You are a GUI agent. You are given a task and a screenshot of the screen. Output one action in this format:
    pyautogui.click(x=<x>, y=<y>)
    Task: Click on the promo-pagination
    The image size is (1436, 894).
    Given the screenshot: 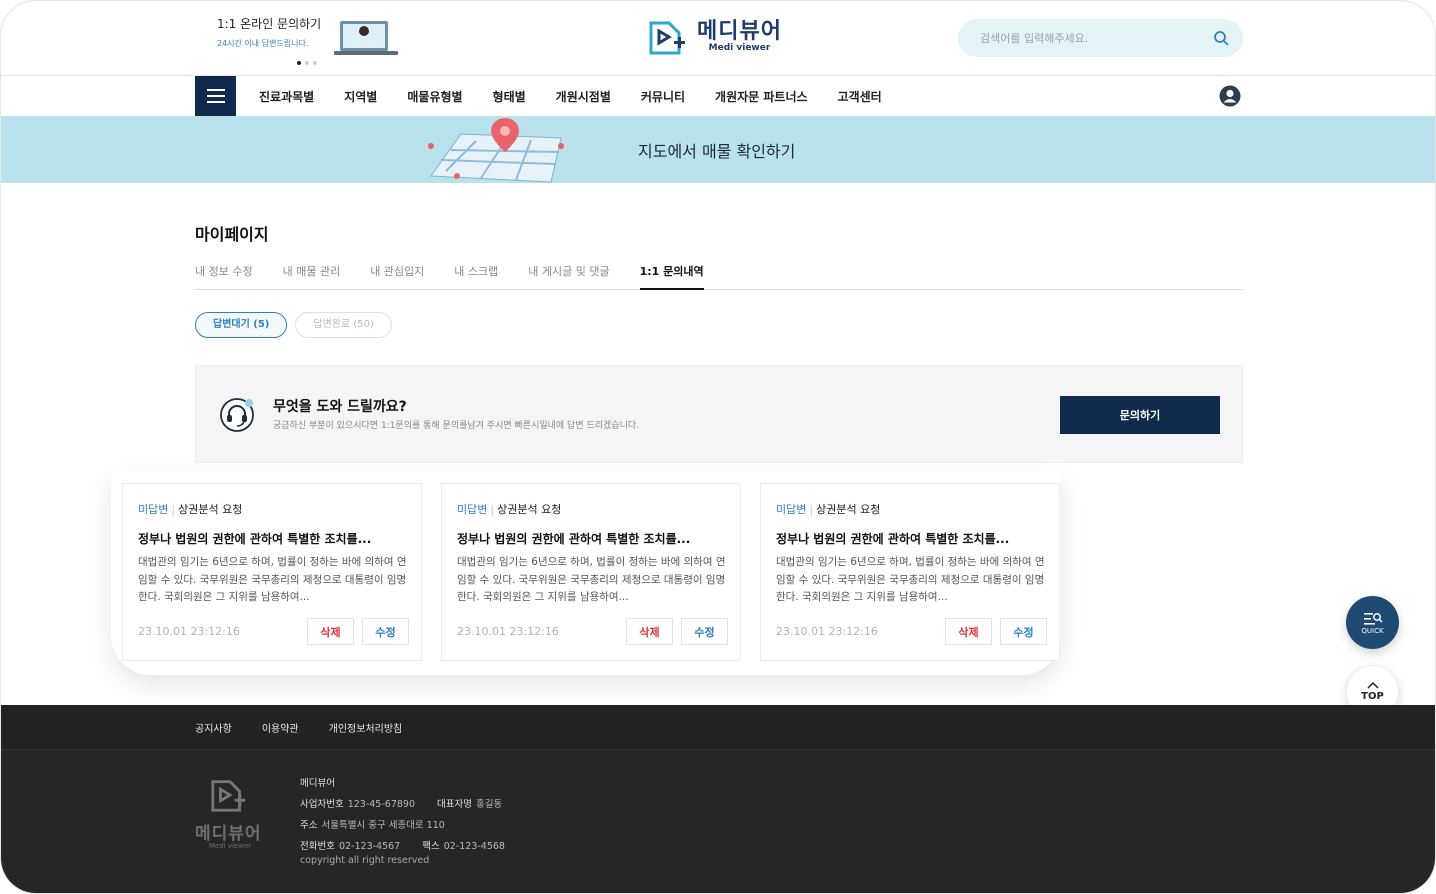 What is the action you would take?
    pyautogui.click(x=307, y=63)
    